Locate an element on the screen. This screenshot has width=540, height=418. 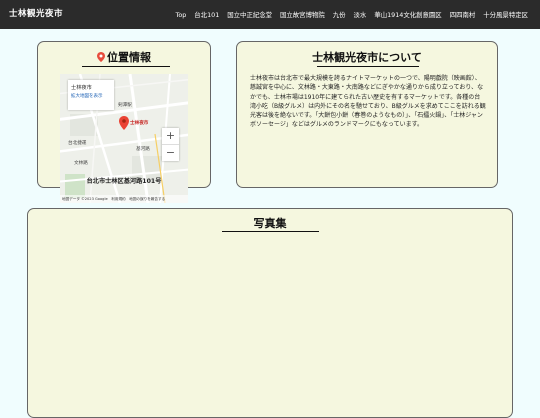
nav-link-four-four-south-village: 四四南村 is located at coordinates (463, 14).